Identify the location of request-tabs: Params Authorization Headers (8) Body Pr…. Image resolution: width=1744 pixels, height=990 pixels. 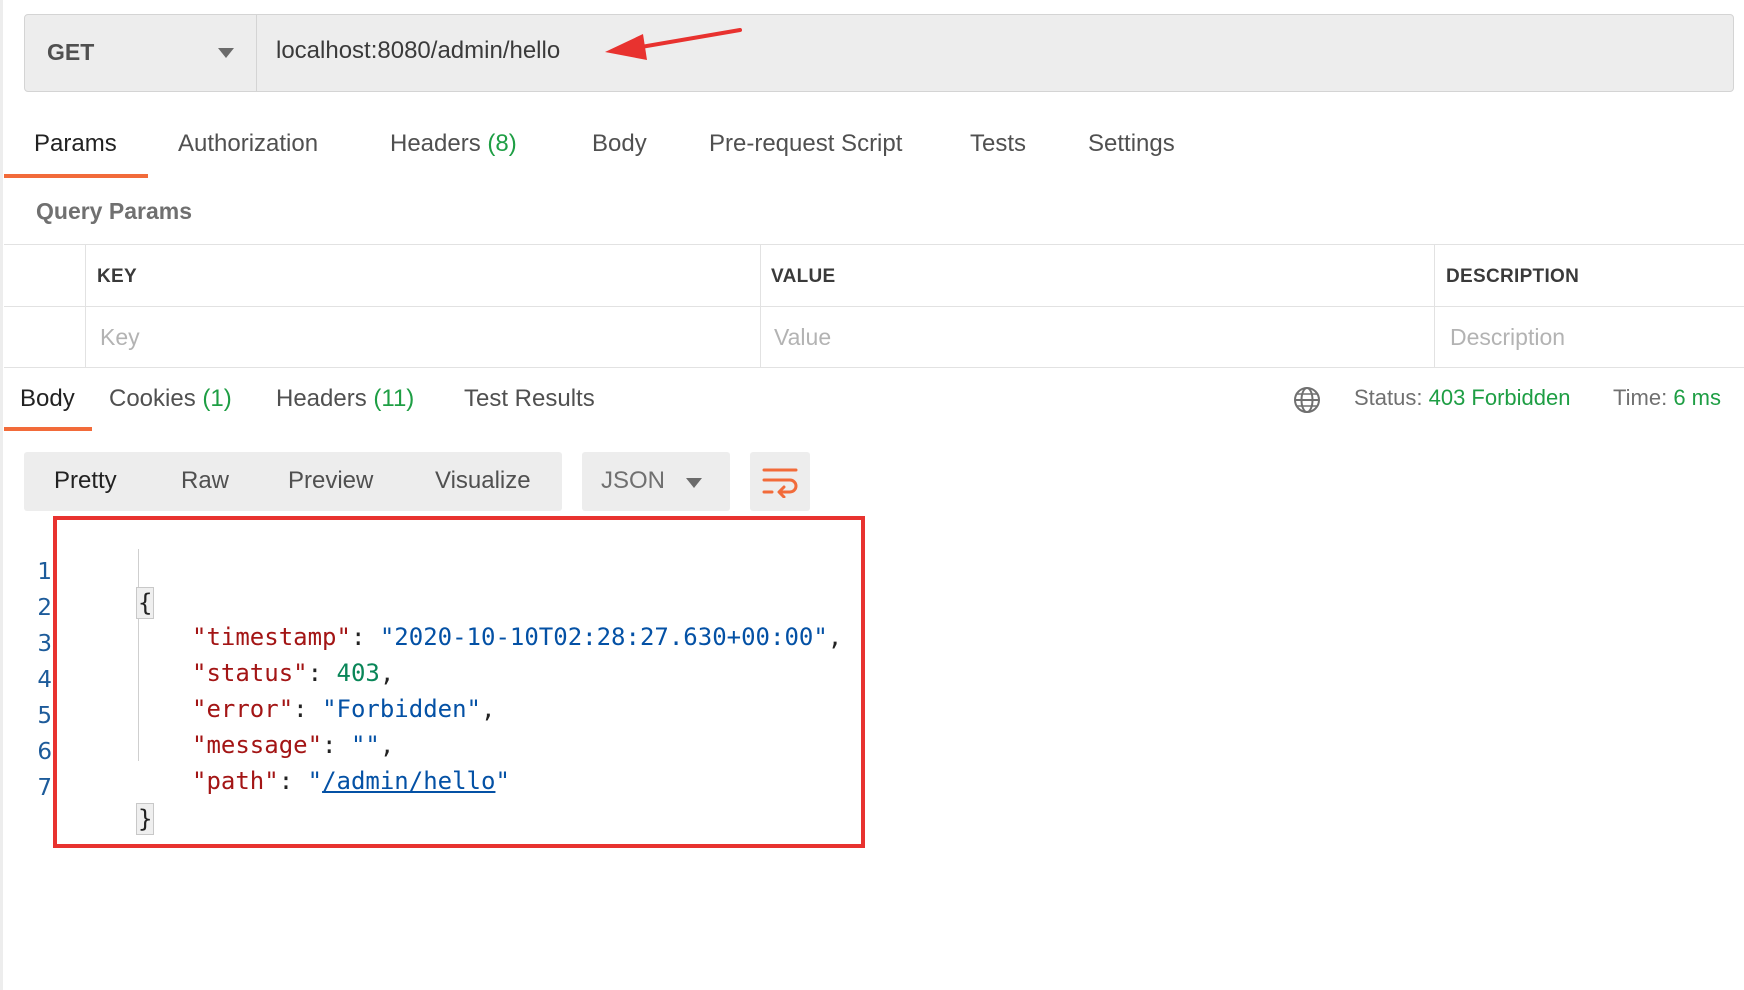
(872, 150).